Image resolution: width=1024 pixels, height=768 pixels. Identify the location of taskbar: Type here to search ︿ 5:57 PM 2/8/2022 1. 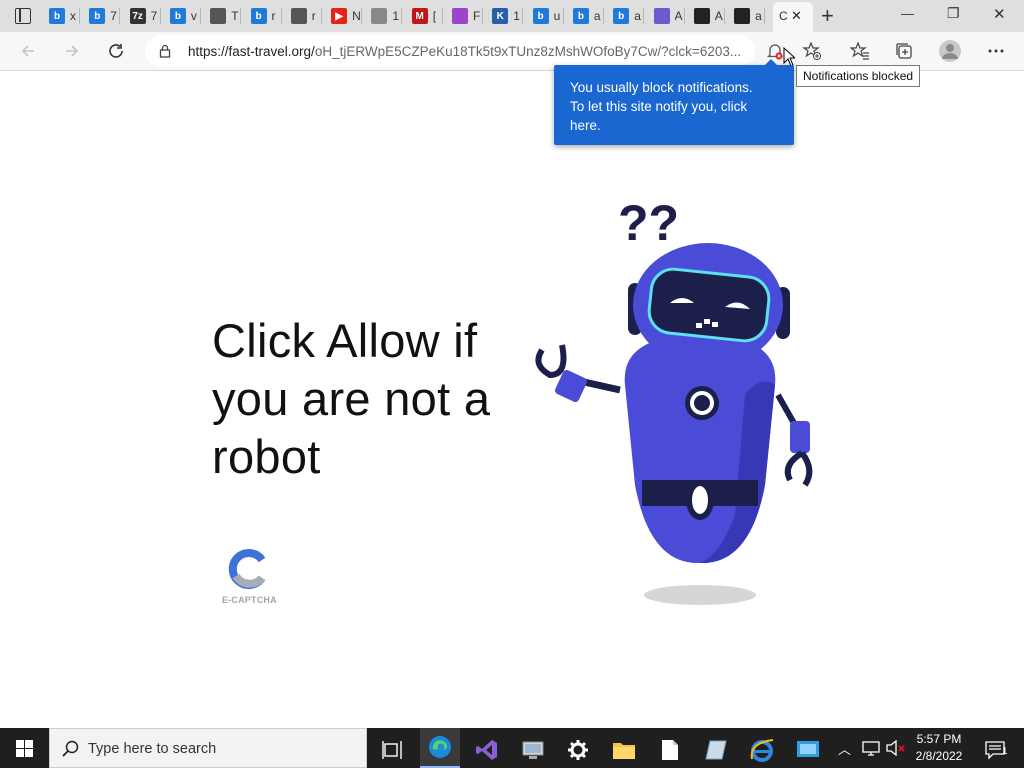
(512, 748).